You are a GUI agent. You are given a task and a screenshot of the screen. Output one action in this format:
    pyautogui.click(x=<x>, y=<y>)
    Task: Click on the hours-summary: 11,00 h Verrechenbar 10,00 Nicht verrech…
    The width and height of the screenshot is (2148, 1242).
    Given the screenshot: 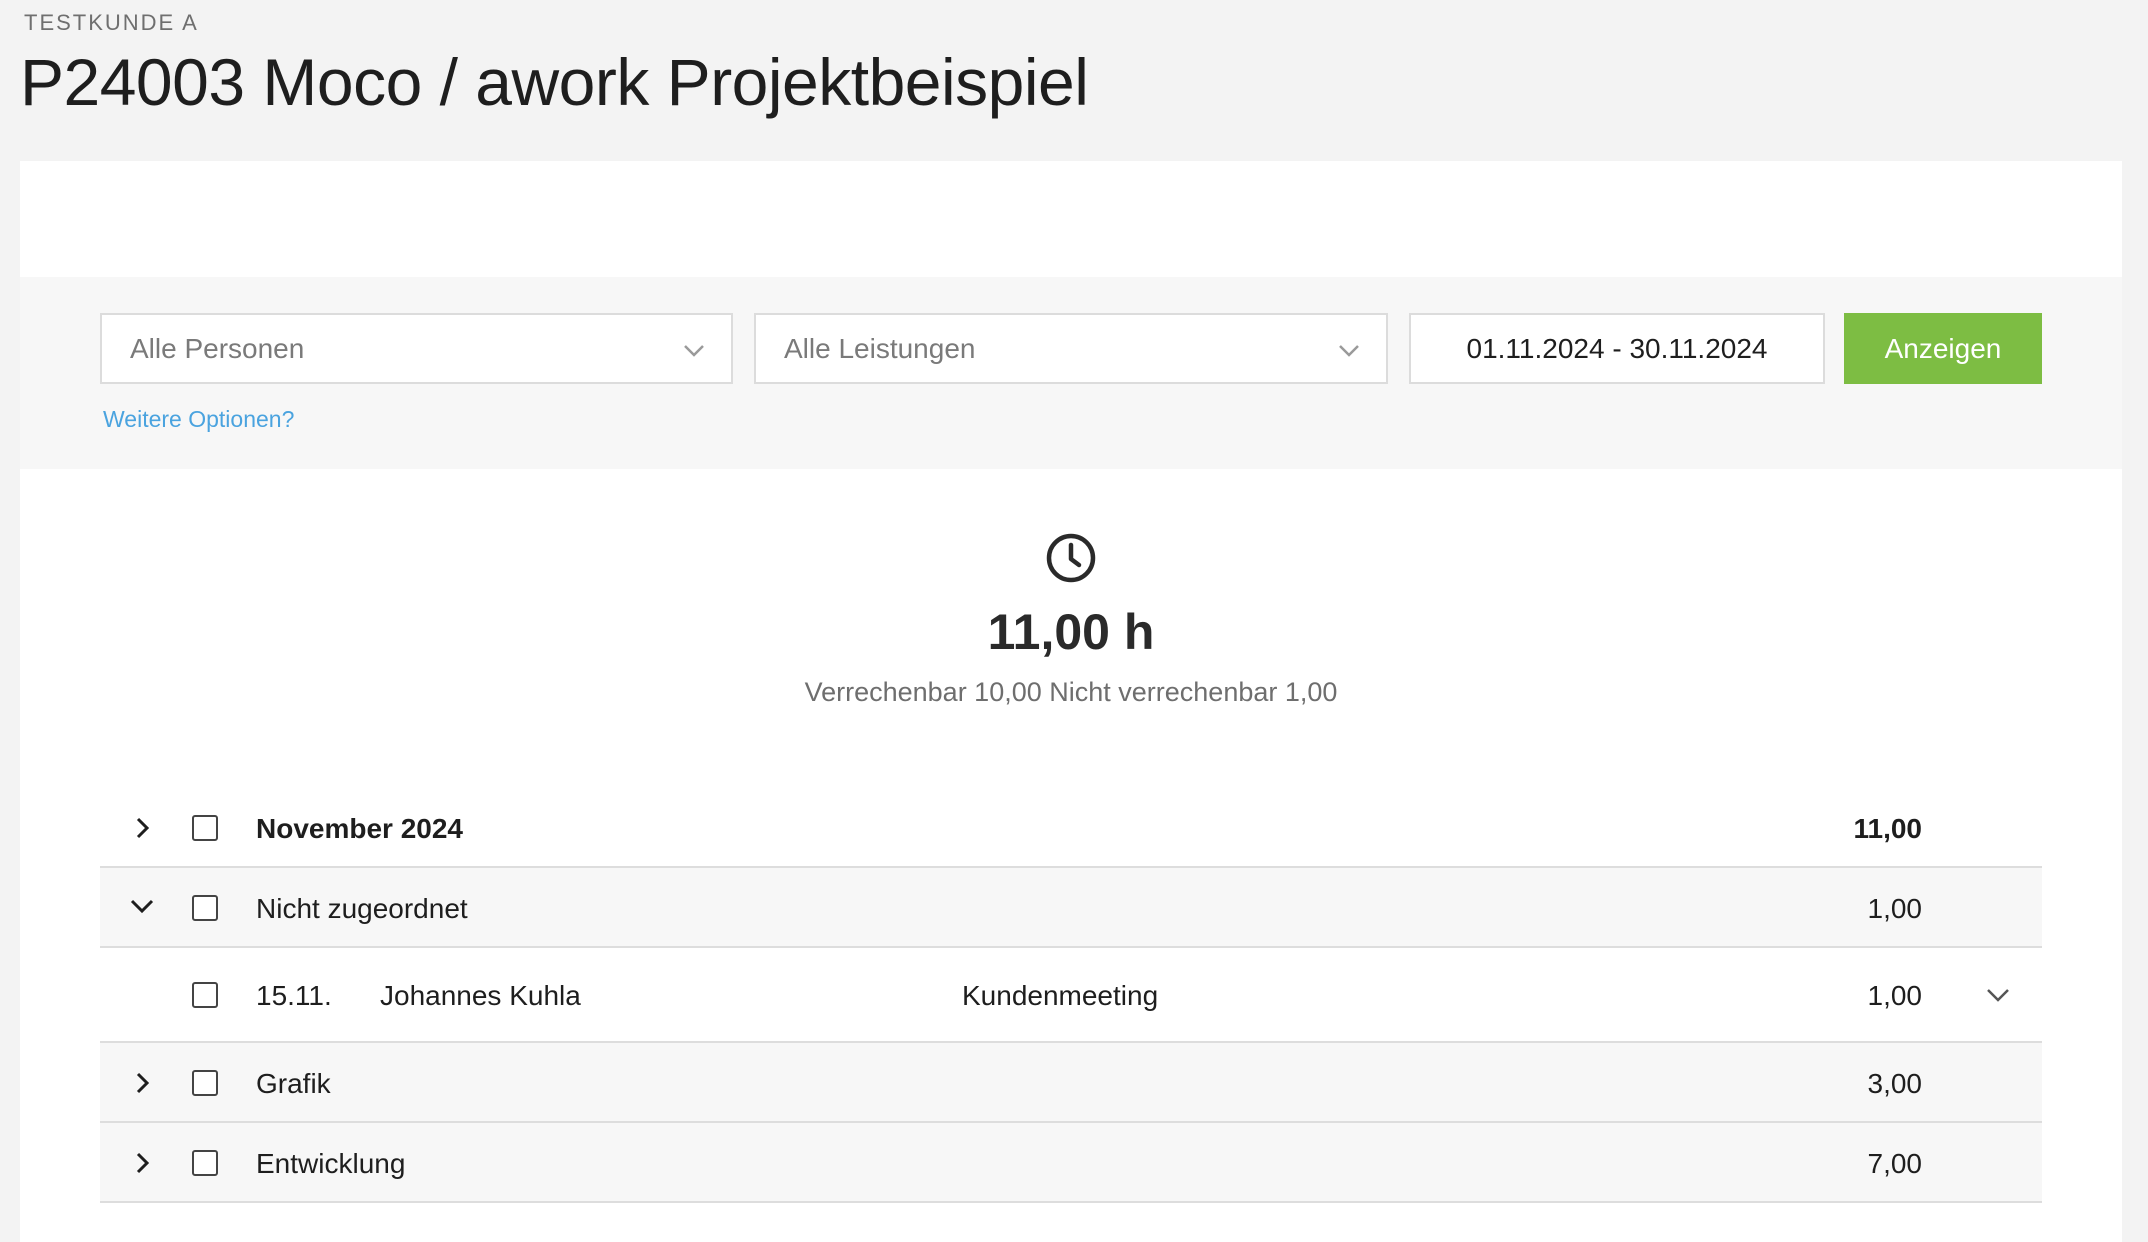 What is the action you would take?
    pyautogui.click(x=1071, y=619)
    